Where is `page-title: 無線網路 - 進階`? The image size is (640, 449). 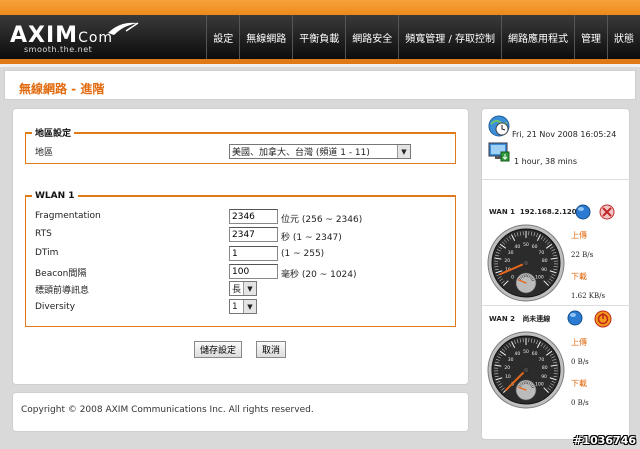 page-title: 無線網路 - 進階 is located at coordinates (62, 89).